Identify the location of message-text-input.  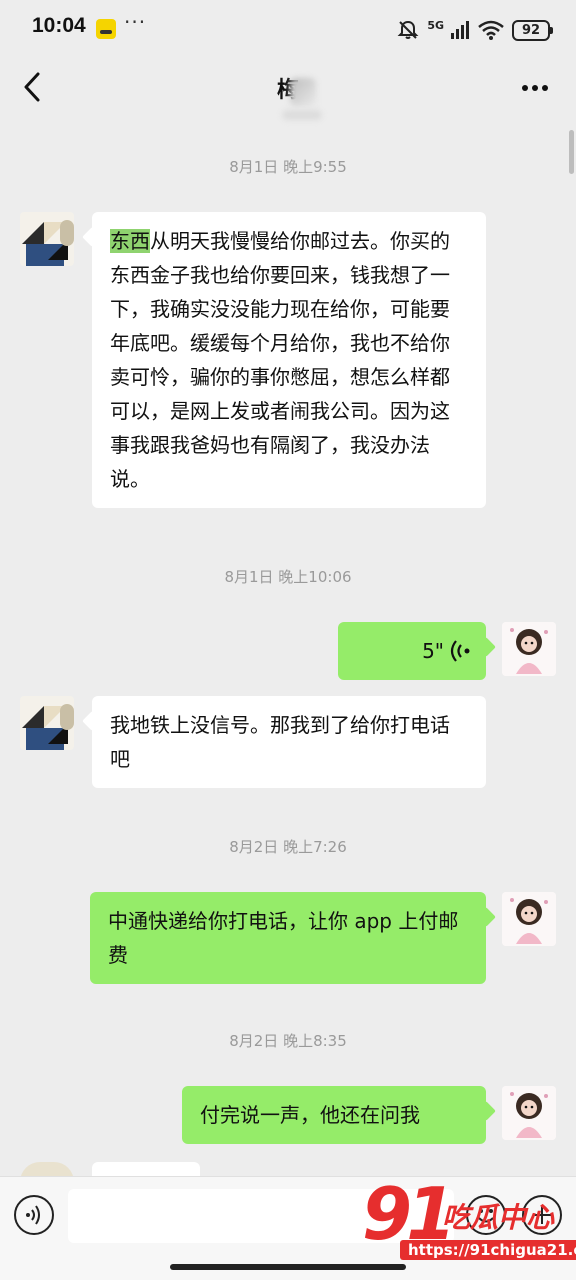
(261, 1216).